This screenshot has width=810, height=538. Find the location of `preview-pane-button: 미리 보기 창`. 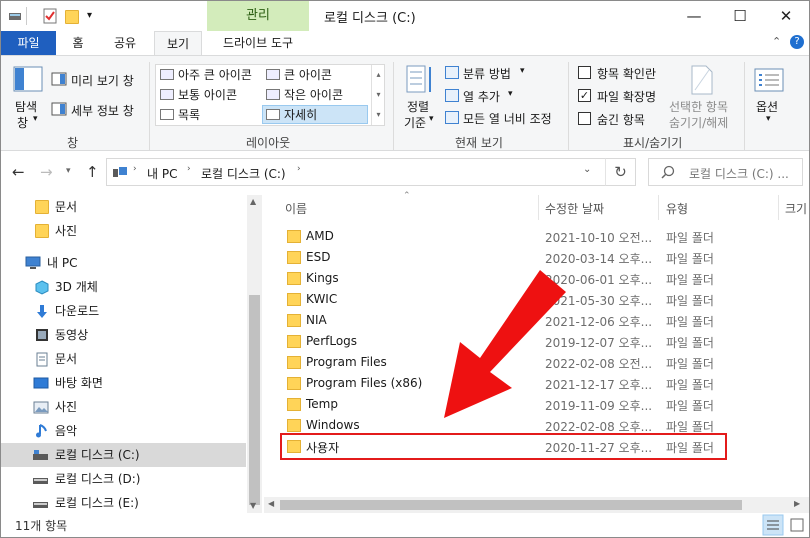

preview-pane-button: 미리 보기 창 is located at coordinates (102, 80).